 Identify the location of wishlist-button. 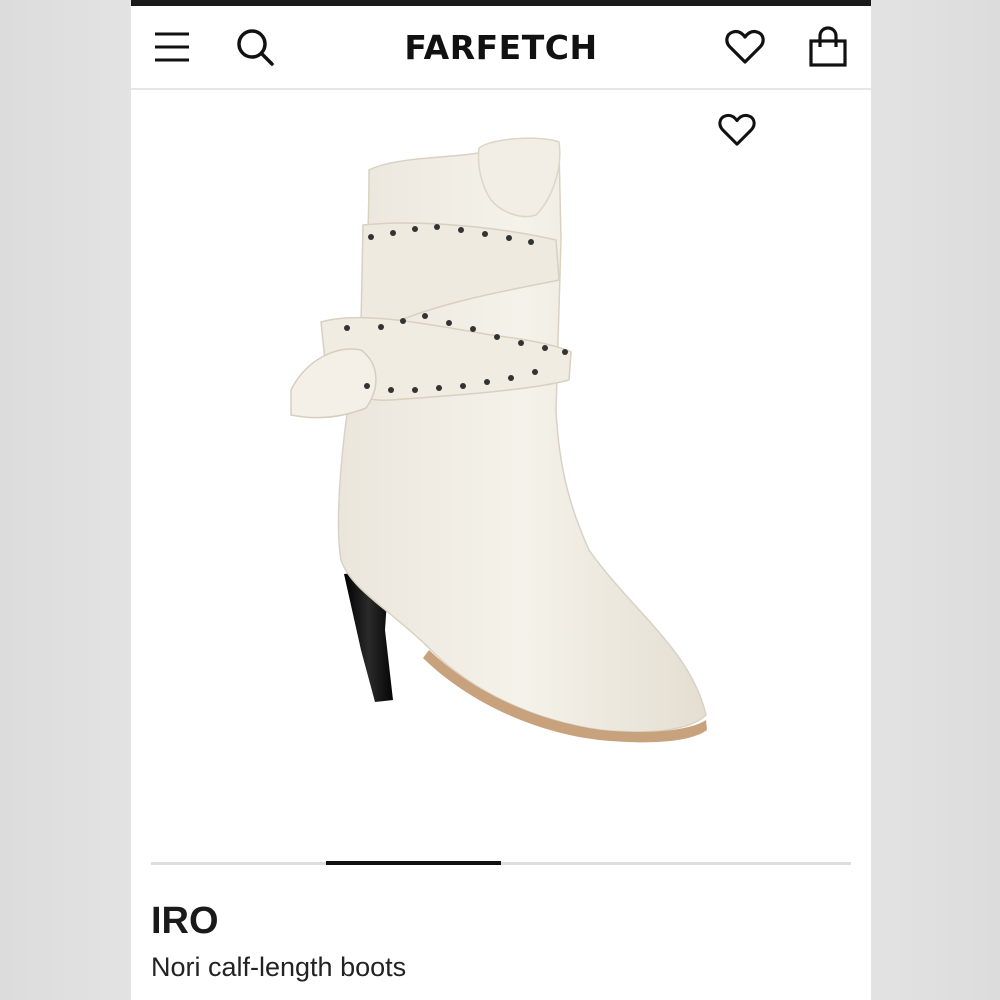
(745, 47).